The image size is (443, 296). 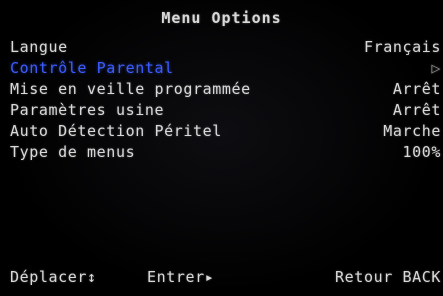 What do you see at coordinates (181, 277) in the screenshot?
I see `enter-hint: Entrer▸` at bounding box center [181, 277].